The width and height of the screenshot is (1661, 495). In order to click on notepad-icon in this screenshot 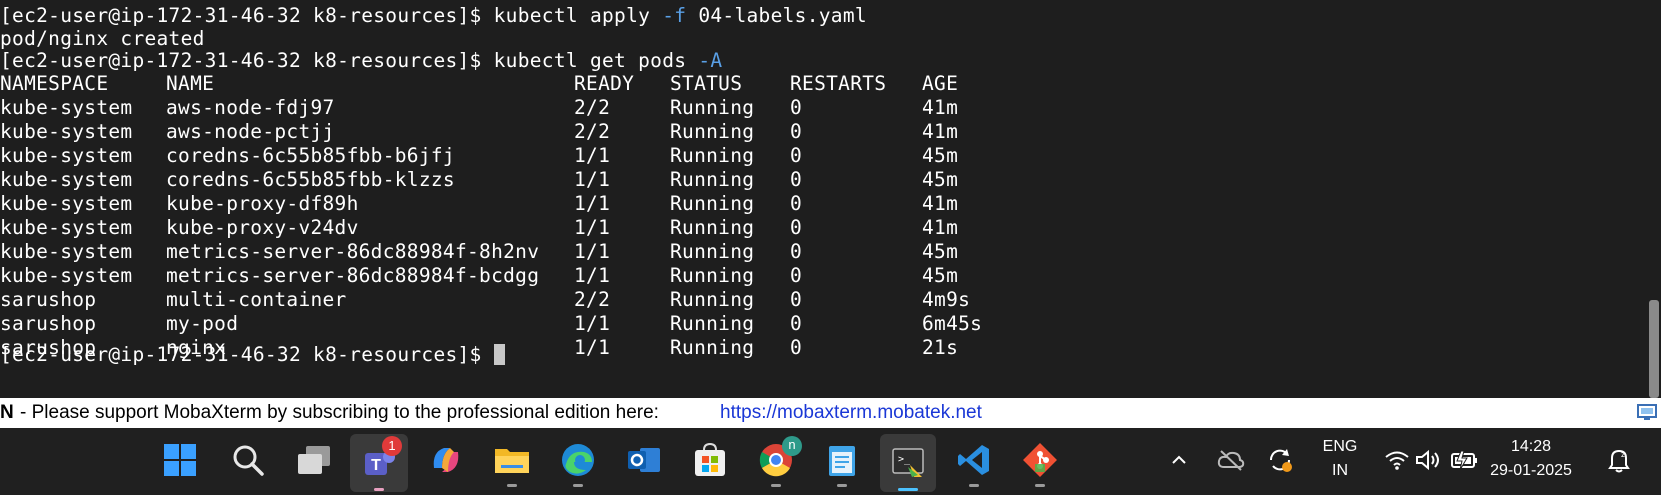, I will do `click(842, 462)`.